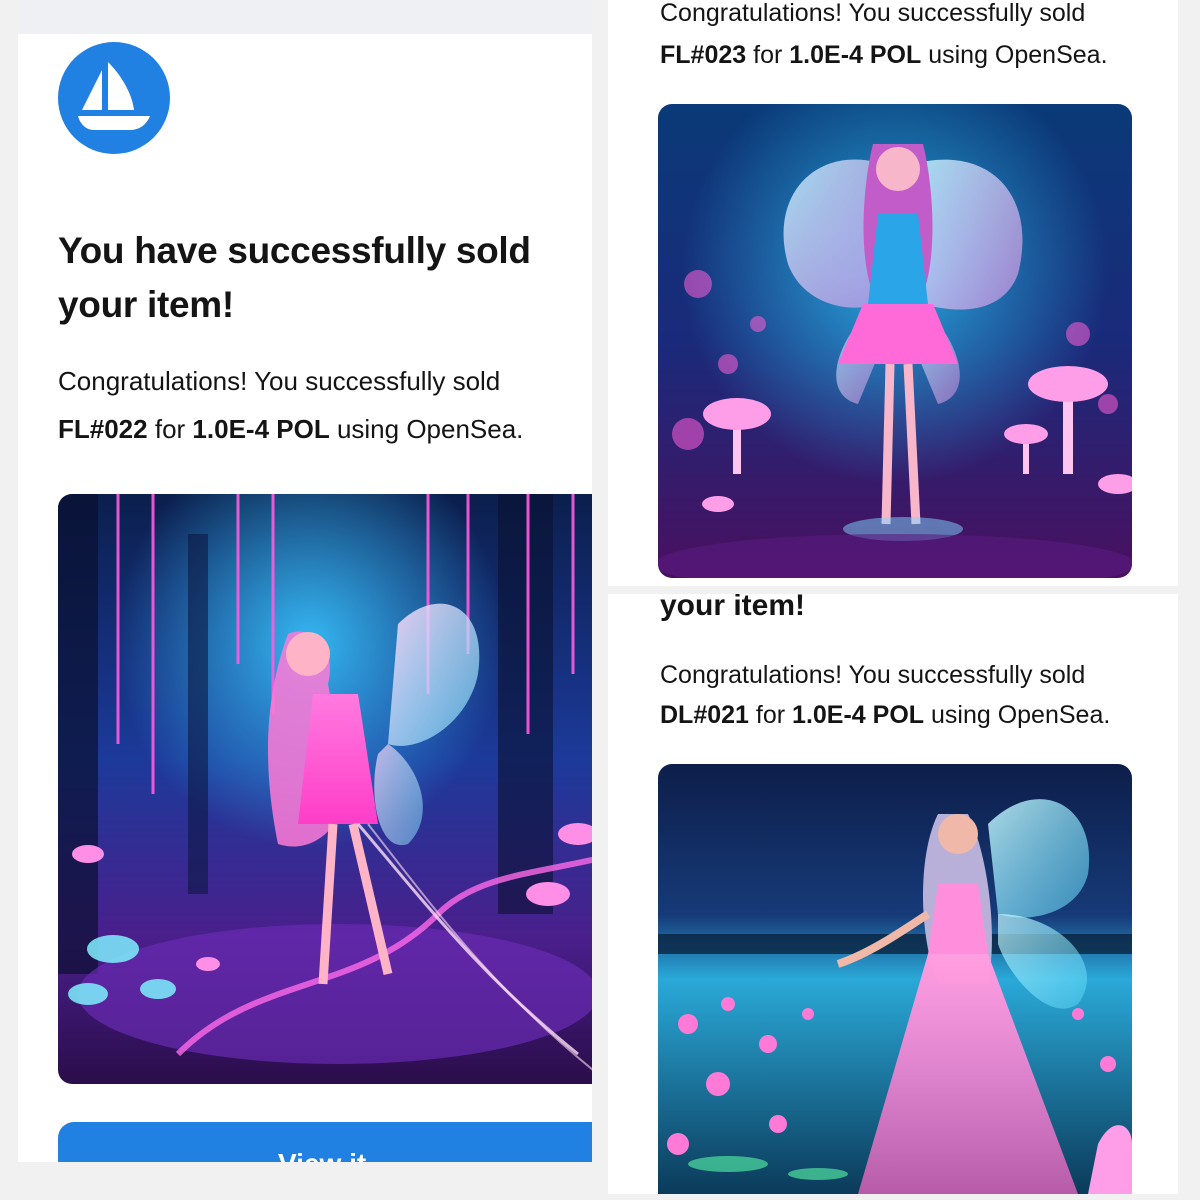  What do you see at coordinates (703, 55) in the screenshot?
I see `item-id: FL#023` at bounding box center [703, 55].